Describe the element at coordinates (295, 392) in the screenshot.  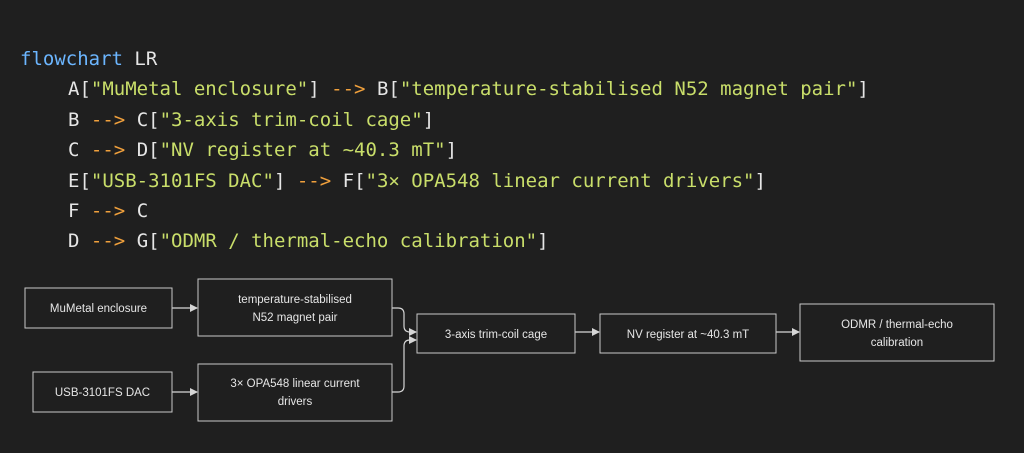
I see `node-current-drivers: 3× OPA548 linear current drivers` at that location.